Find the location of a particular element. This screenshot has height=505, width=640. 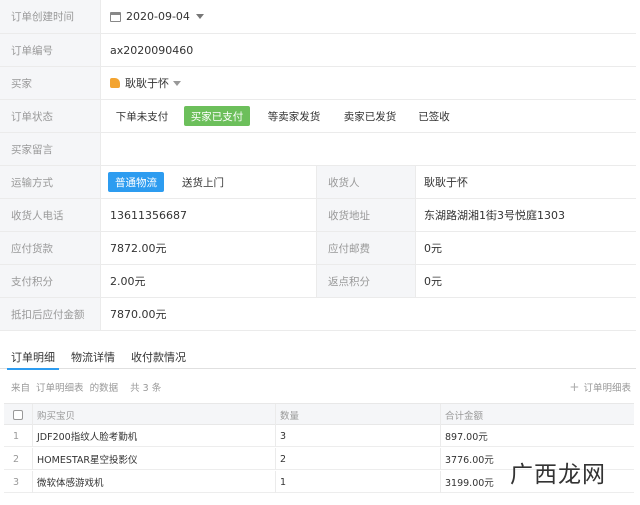

created-time-value: 2020-09-04 is located at coordinates (158, 16).